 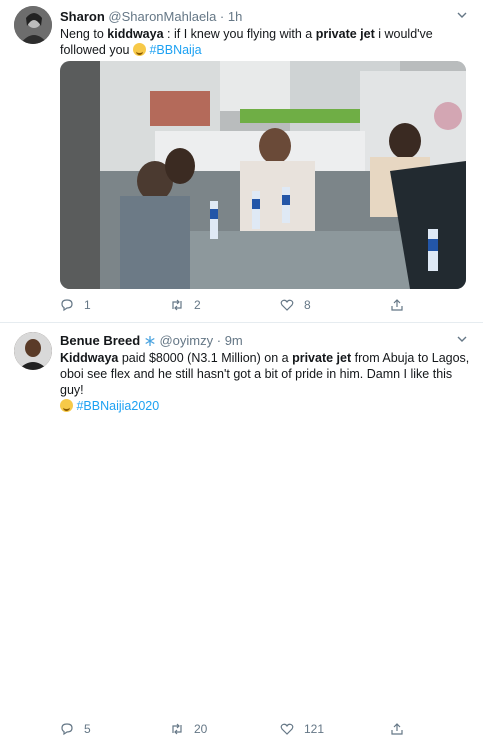 What do you see at coordinates (307, 305) in the screenshot?
I see `like-count: 8` at bounding box center [307, 305].